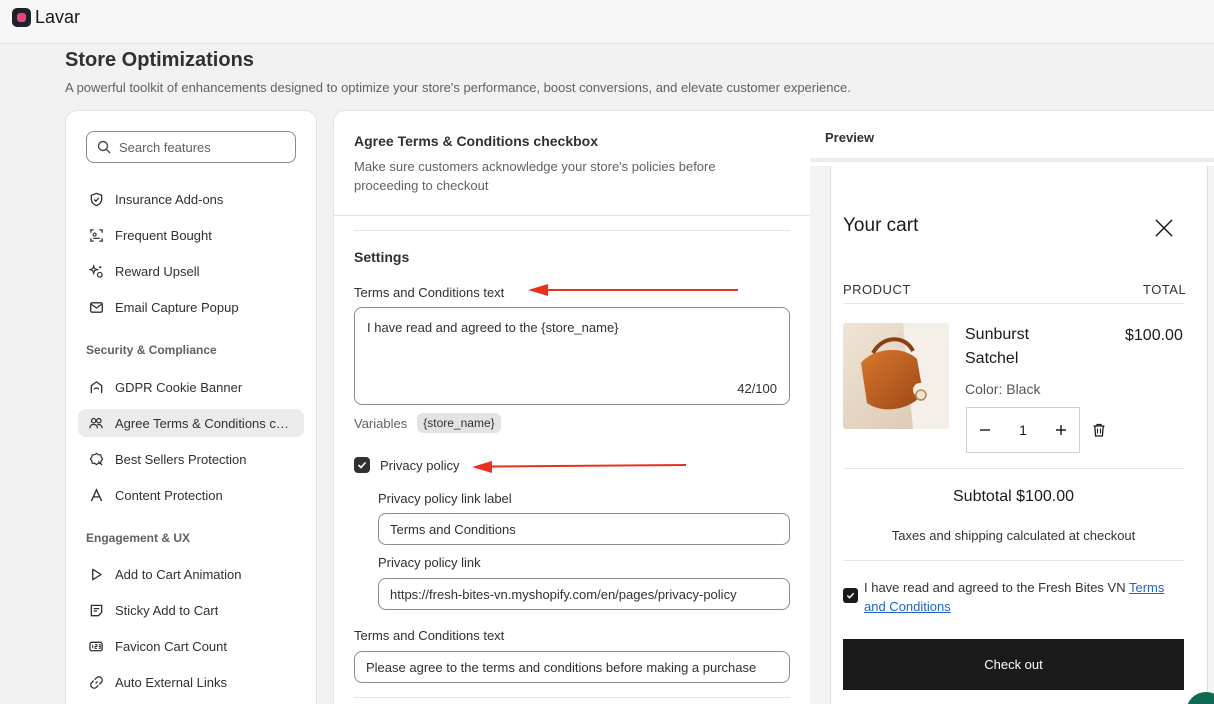 The height and width of the screenshot is (704, 1214). Describe the element at coordinates (429, 292) in the screenshot. I see `terms-text-label: Terms and Conditions text` at that location.